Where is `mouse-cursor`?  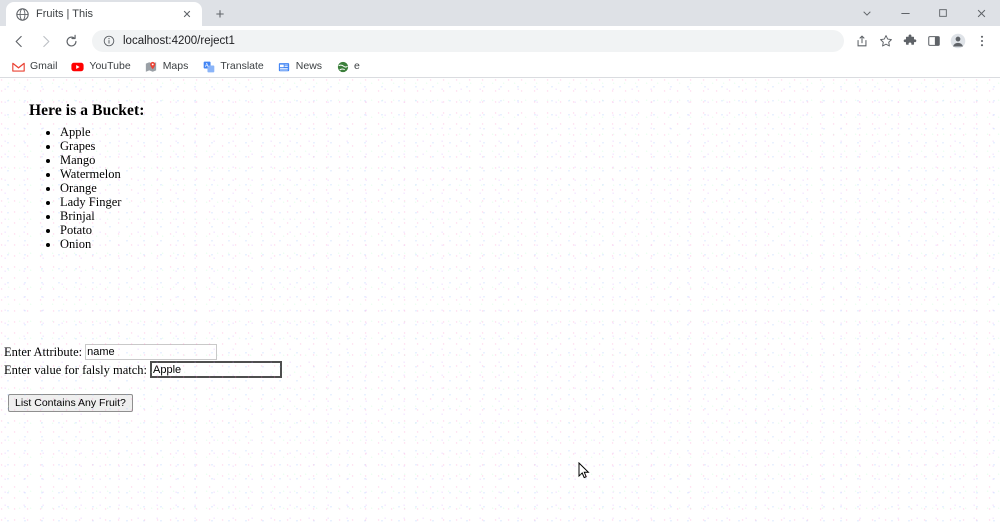 mouse-cursor is located at coordinates (584, 470).